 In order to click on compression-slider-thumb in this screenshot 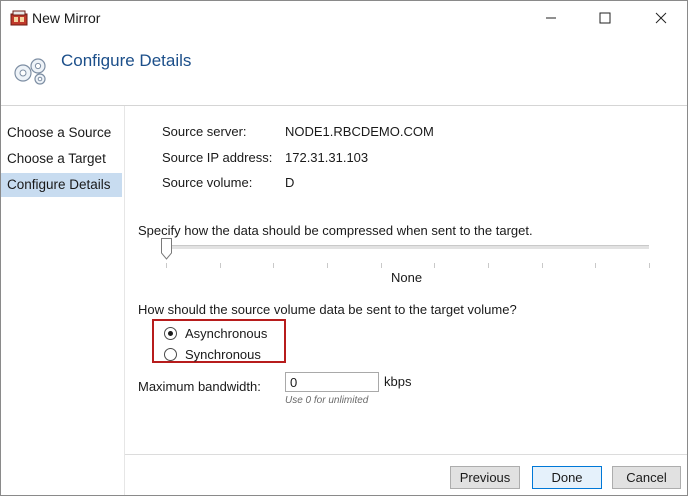, I will do `click(166, 249)`.